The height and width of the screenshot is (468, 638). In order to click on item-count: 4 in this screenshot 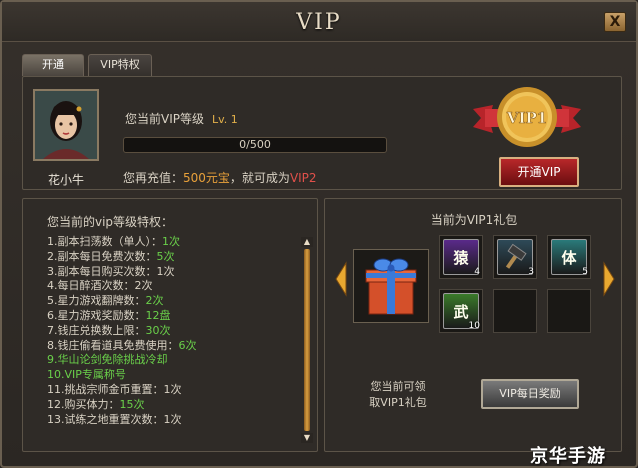, I will do `click(477, 272)`.